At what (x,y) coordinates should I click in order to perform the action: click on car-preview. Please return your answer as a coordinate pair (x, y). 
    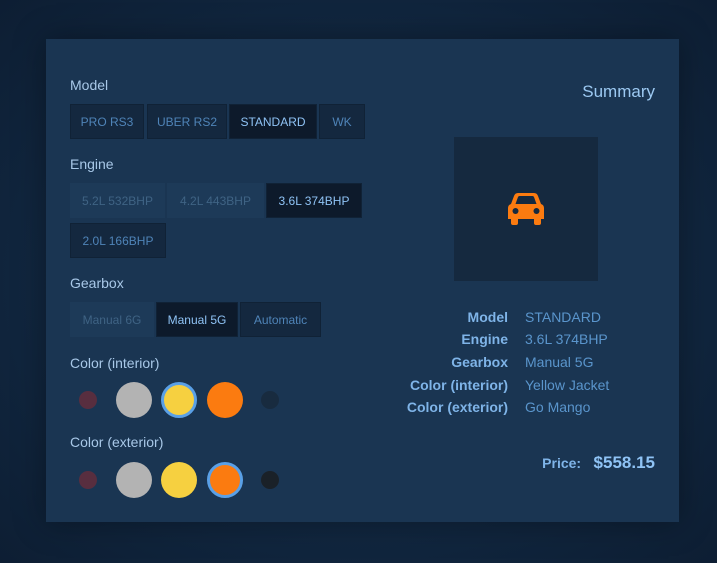
    Looking at the image, I should click on (526, 209).